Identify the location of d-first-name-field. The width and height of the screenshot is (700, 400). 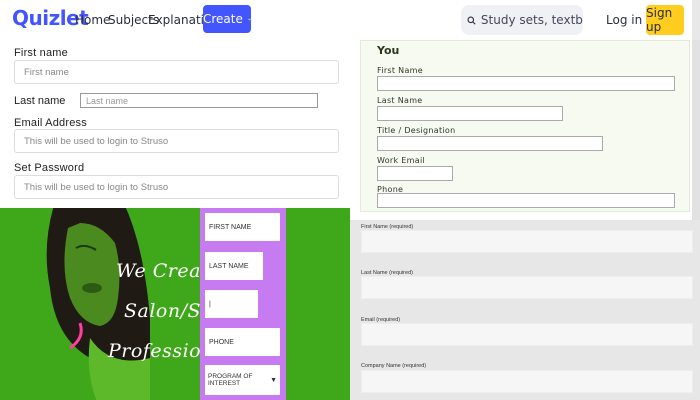
(527, 241).